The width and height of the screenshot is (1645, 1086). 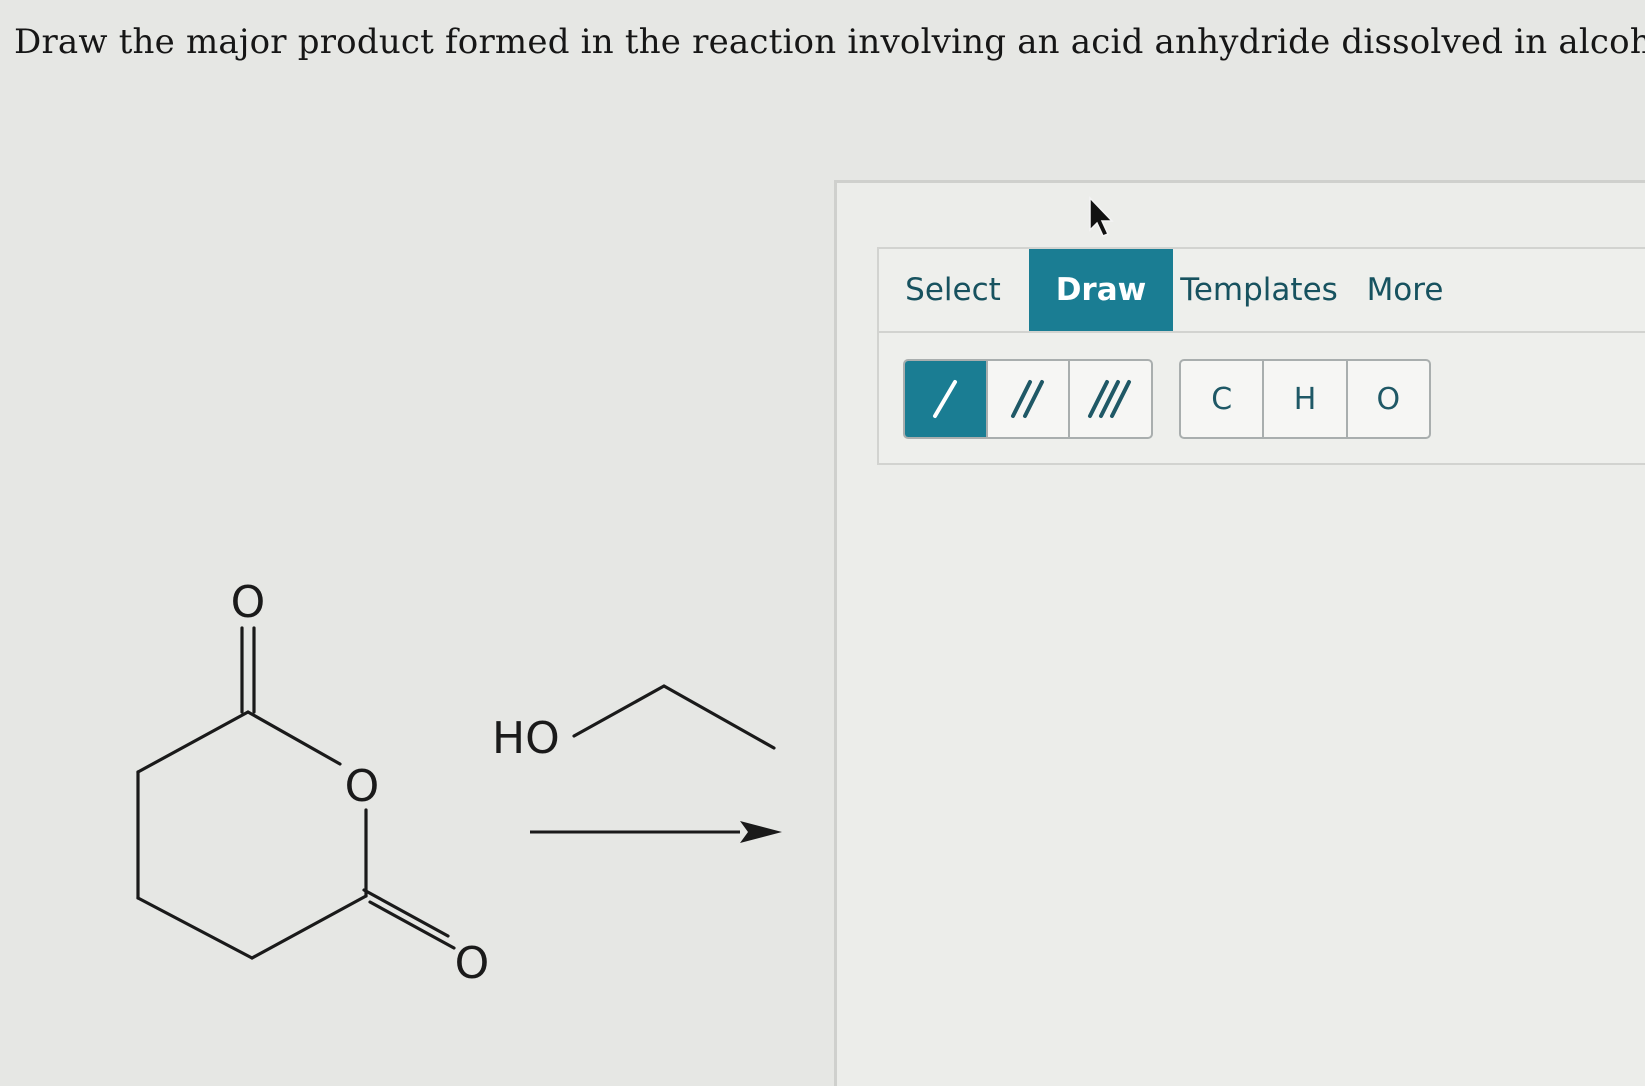 I want to click on reaction-scheme: O O O HO, so click(x=459, y=783).